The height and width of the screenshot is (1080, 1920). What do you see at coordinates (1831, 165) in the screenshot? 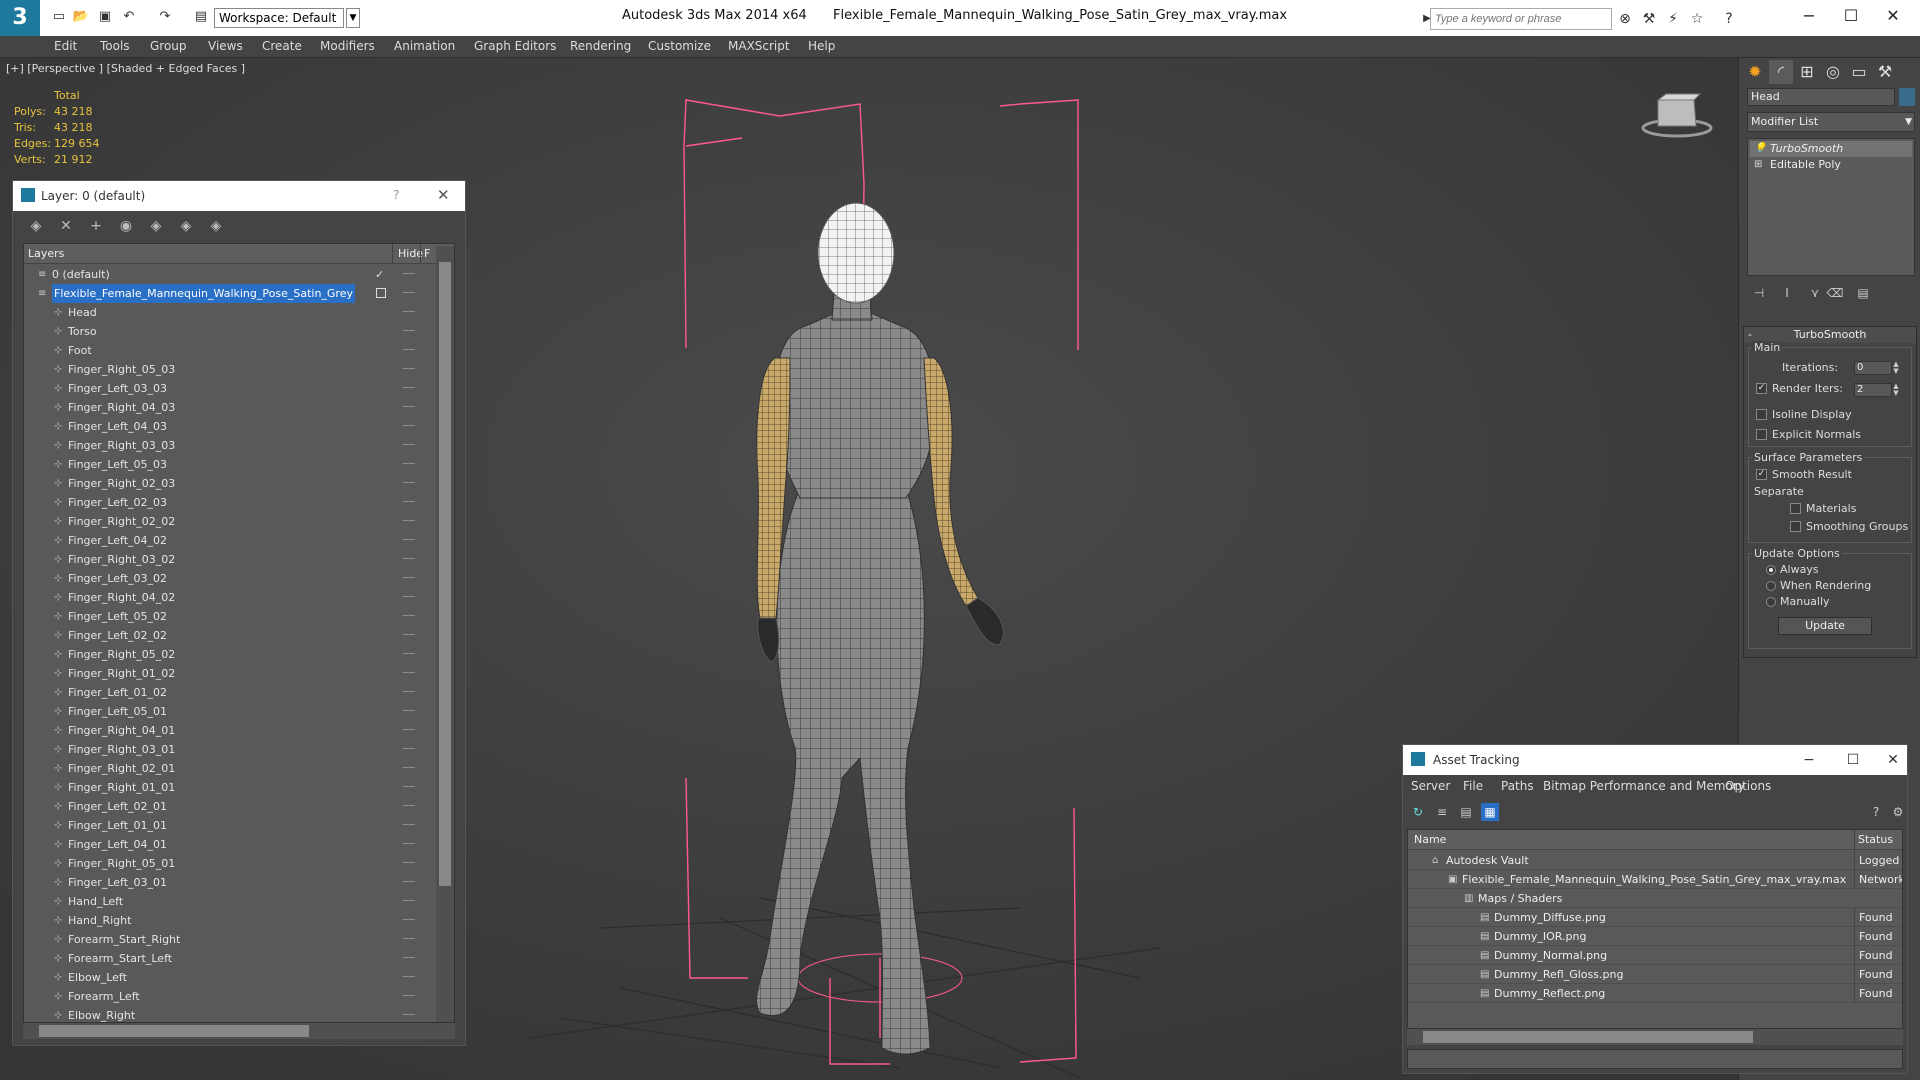
I see `stack-item-editable-poly: ⊞ Editable Poly` at bounding box center [1831, 165].